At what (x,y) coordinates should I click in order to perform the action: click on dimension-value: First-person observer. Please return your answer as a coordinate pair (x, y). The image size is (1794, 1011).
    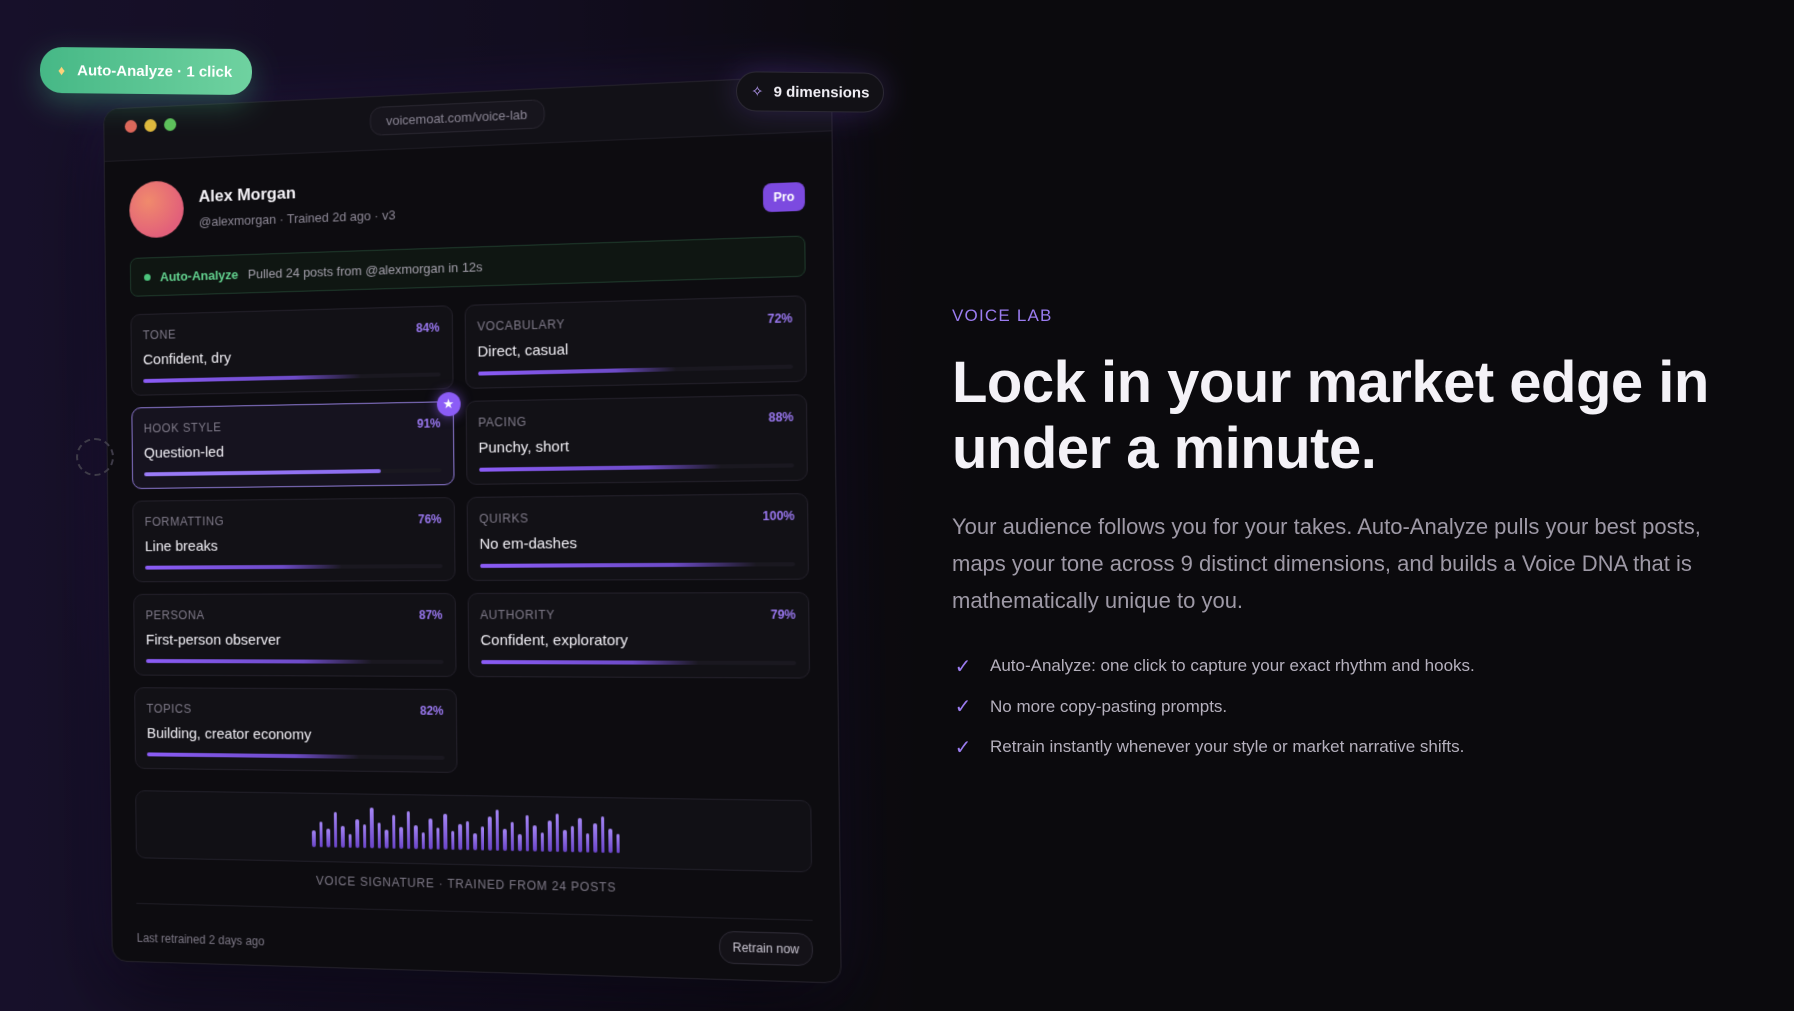
    Looking at the image, I should click on (213, 640).